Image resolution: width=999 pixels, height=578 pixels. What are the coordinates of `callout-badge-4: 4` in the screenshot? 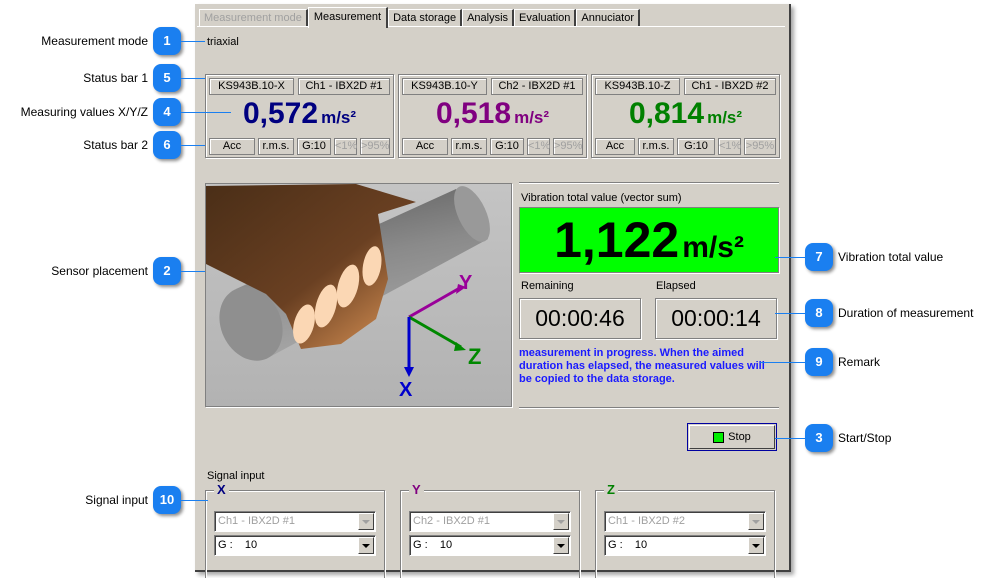 It's located at (167, 112).